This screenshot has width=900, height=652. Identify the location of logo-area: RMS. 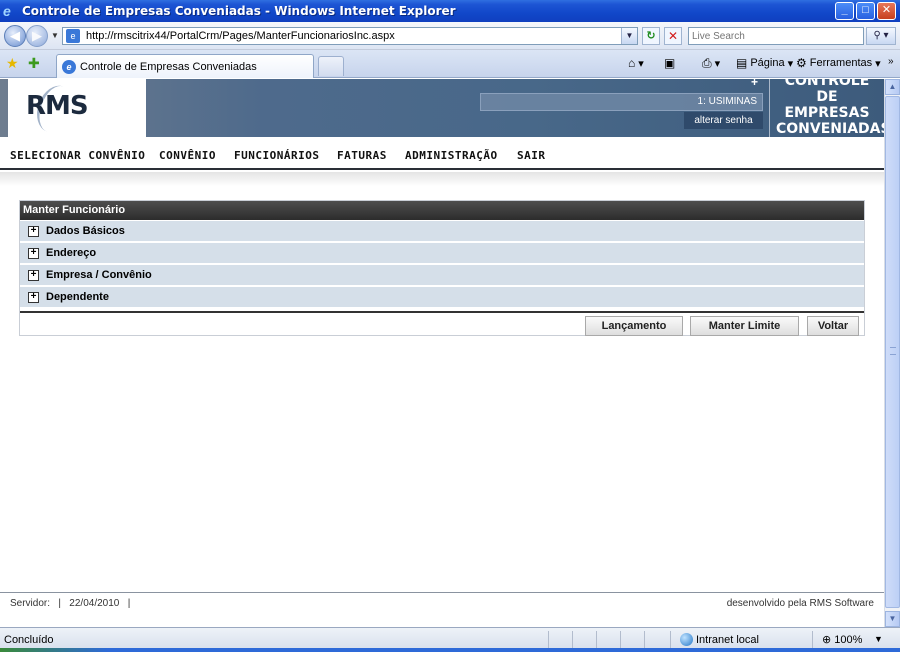
(77, 108).